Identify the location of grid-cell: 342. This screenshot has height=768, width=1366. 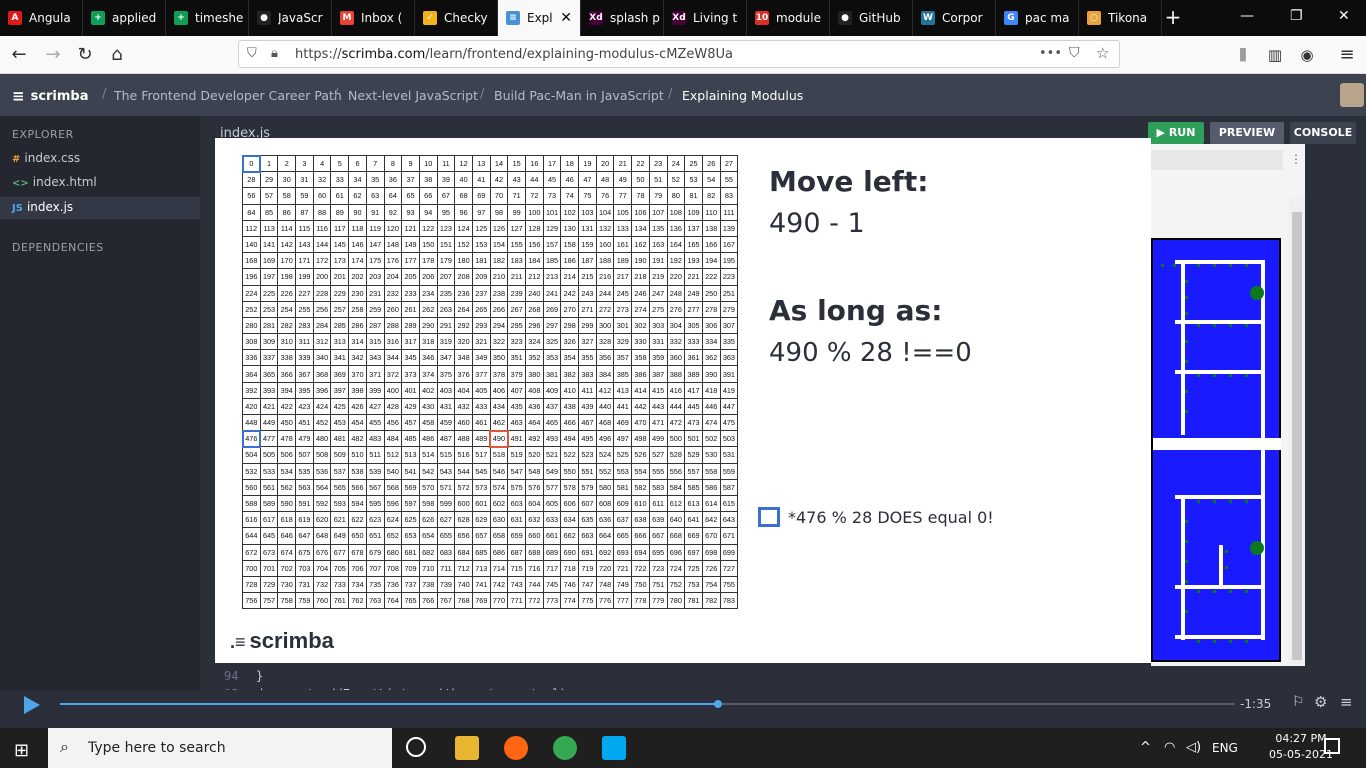
(357, 358).